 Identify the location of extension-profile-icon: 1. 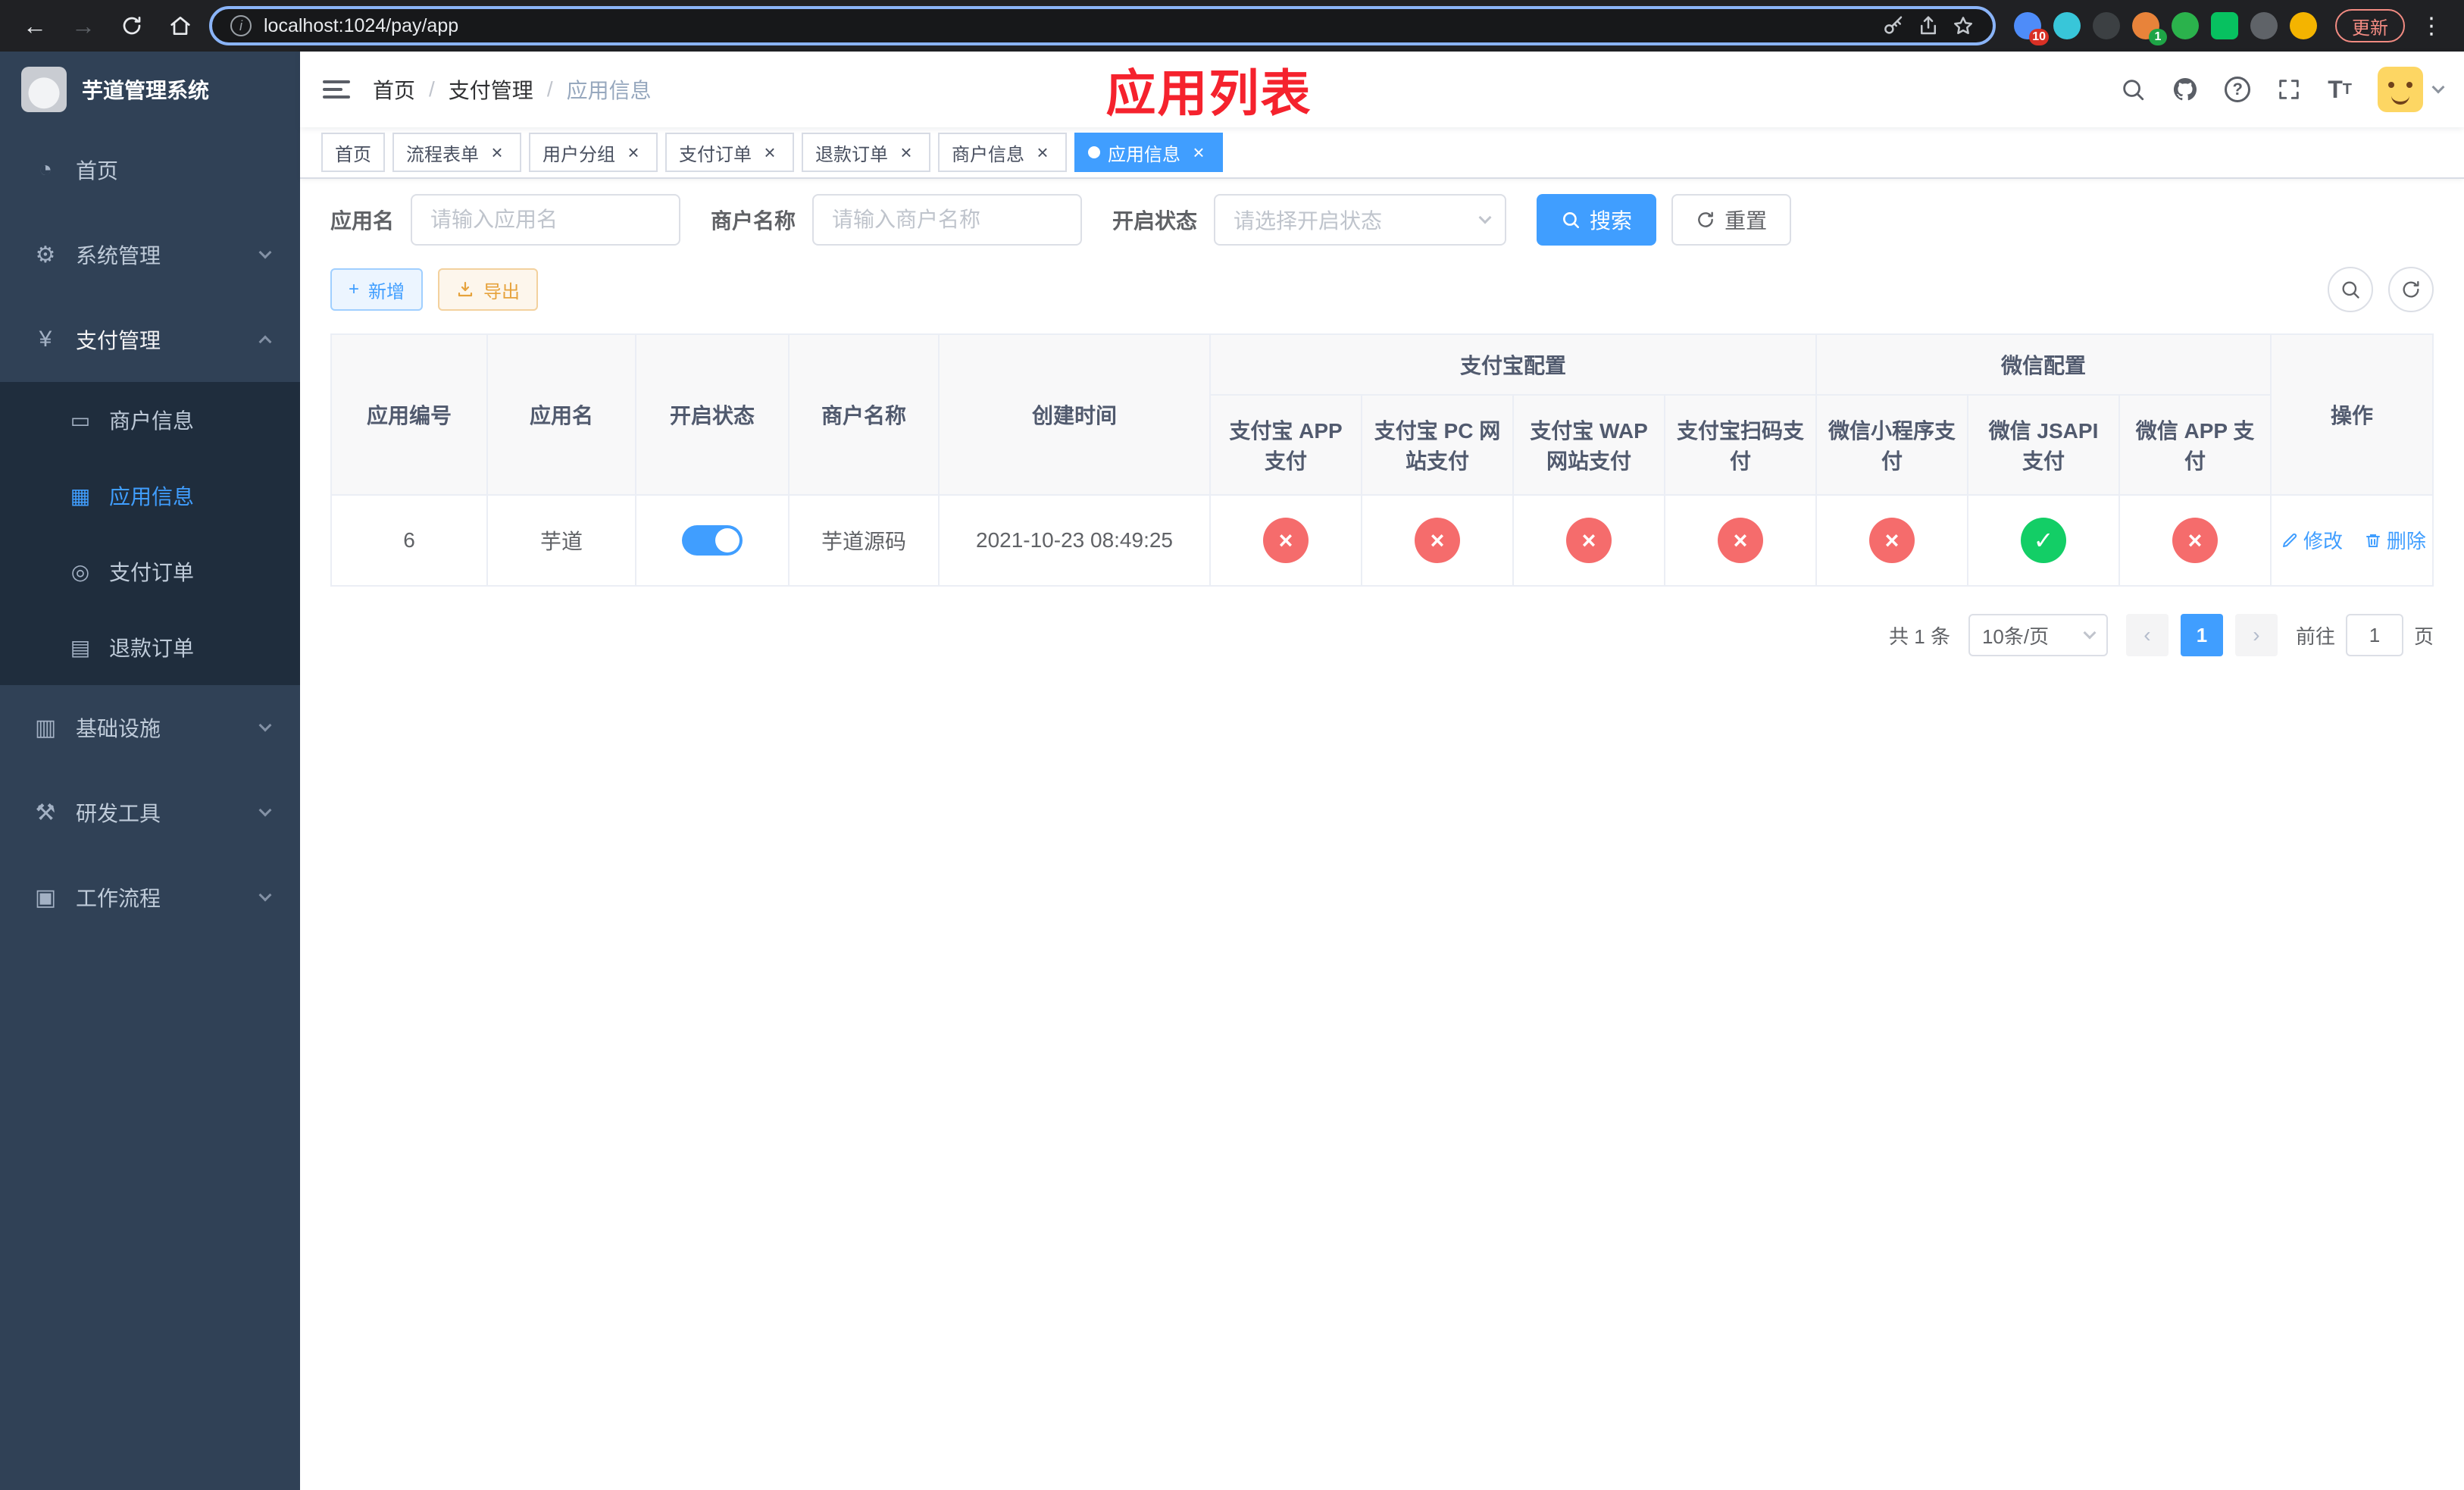
(2149, 28).